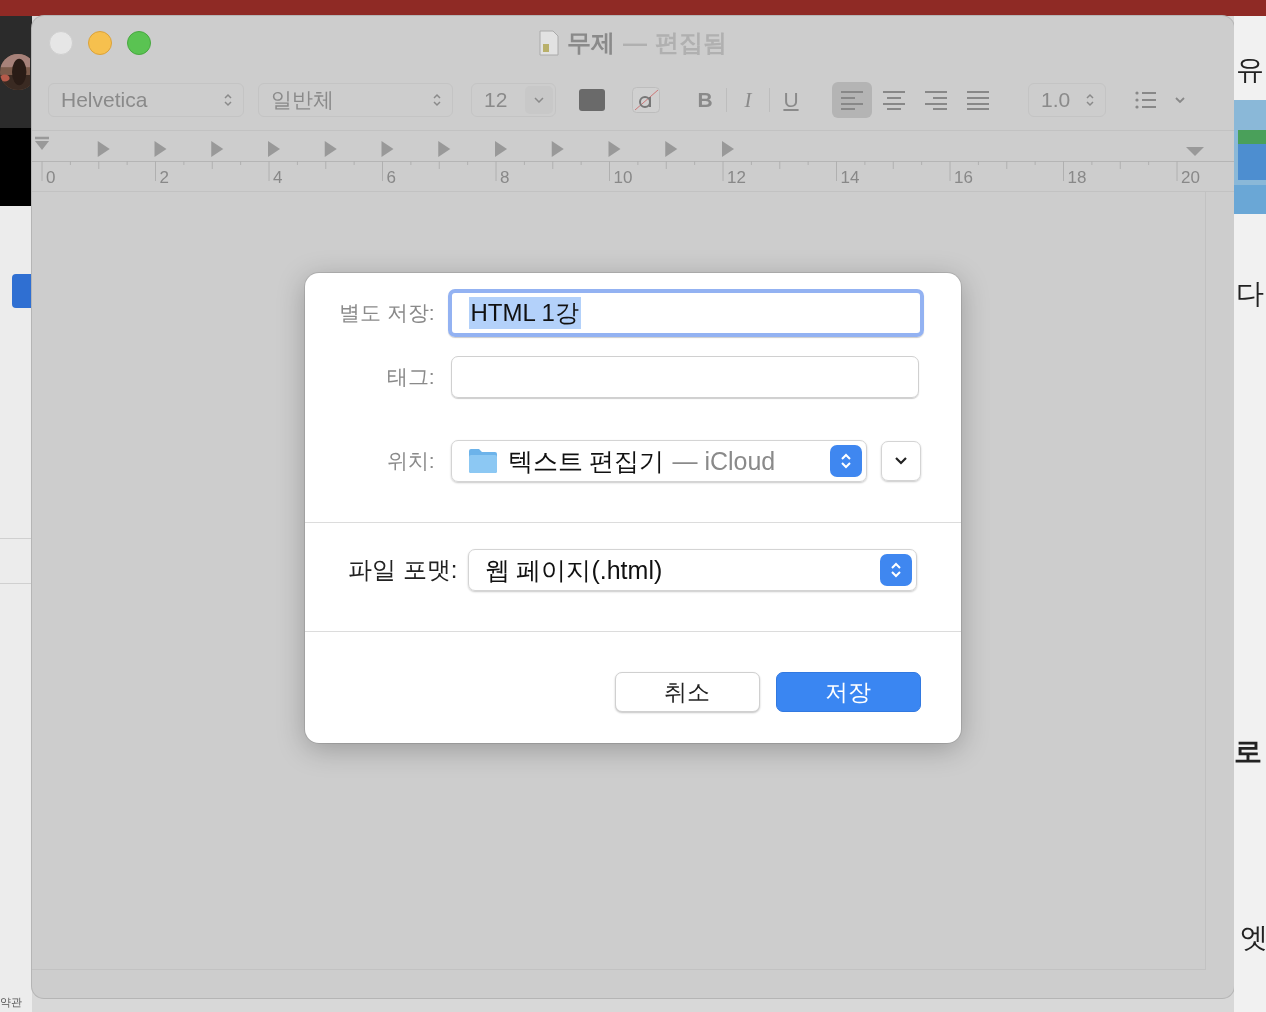  I want to click on ruler-number: 8, so click(505, 177).